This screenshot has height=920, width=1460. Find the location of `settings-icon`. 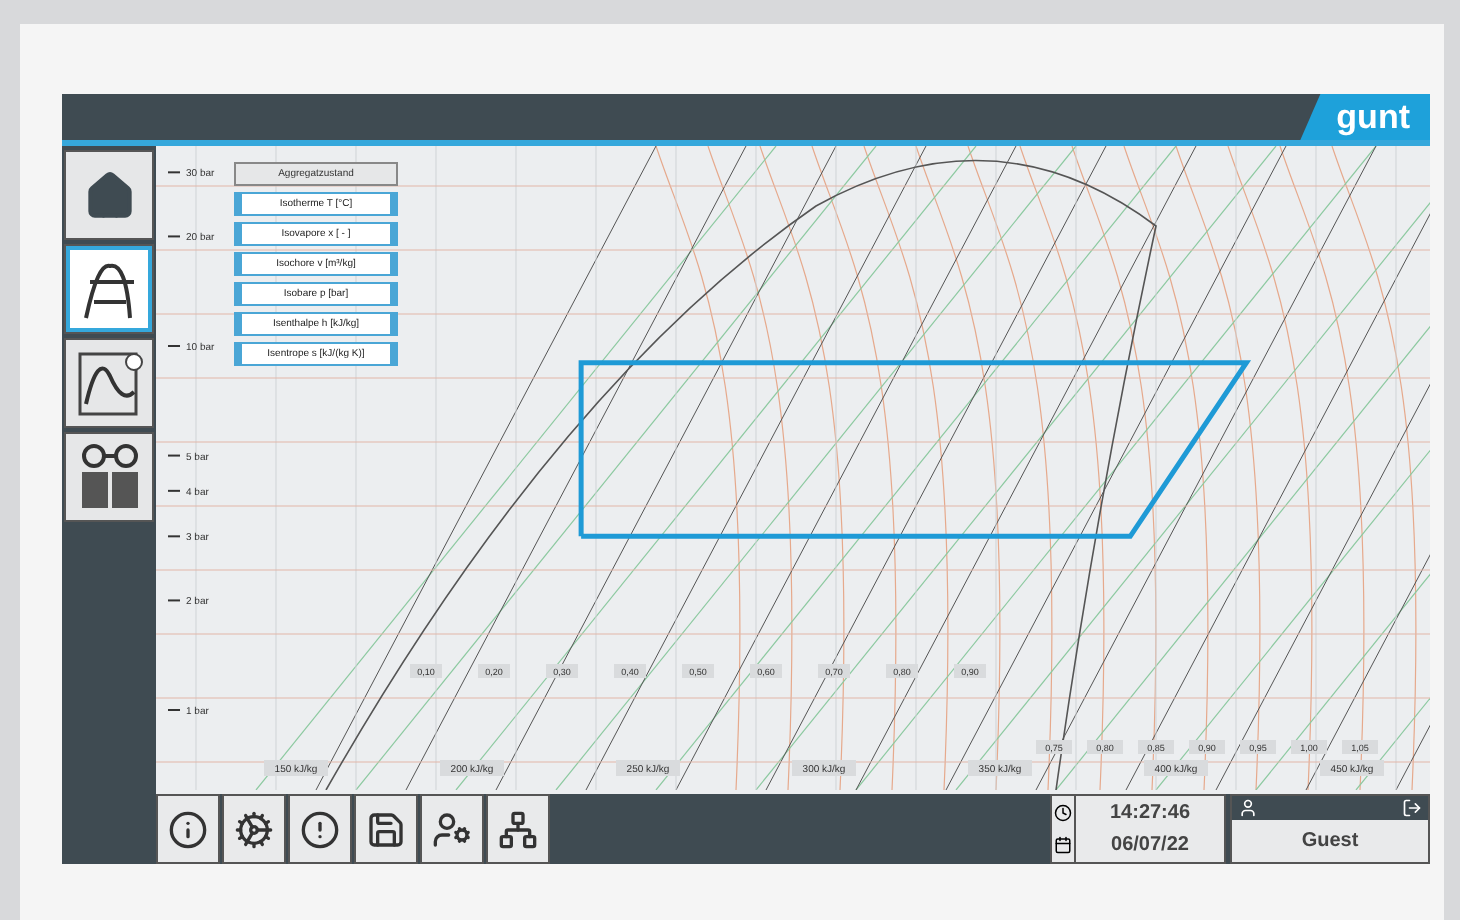

settings-icon is located at coordinates (254, 829).